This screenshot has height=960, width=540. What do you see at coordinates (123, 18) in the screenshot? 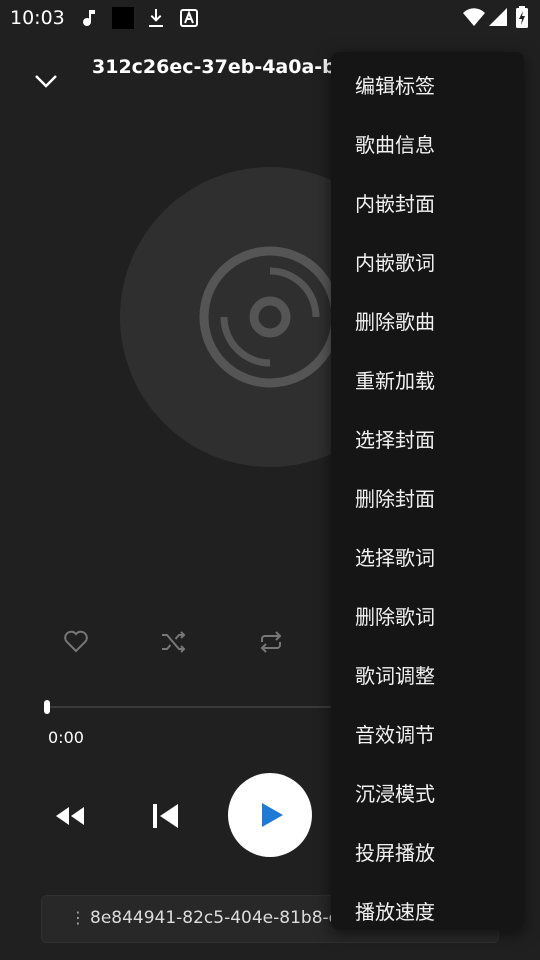
I see `app-notification-icon` at bounding box center [123, 18].